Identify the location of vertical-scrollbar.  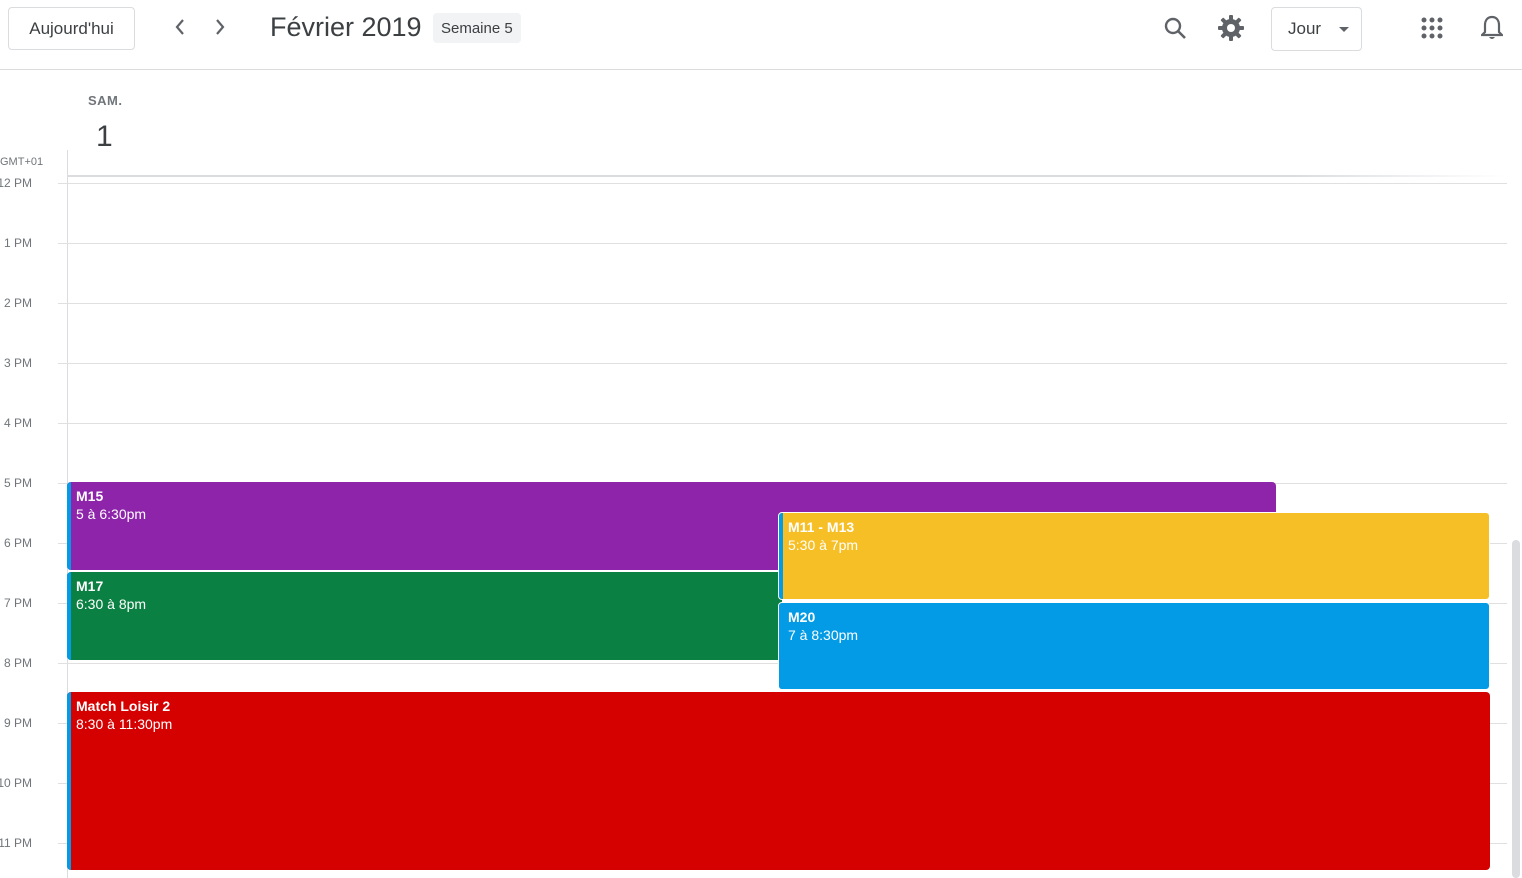
(1516, 709).